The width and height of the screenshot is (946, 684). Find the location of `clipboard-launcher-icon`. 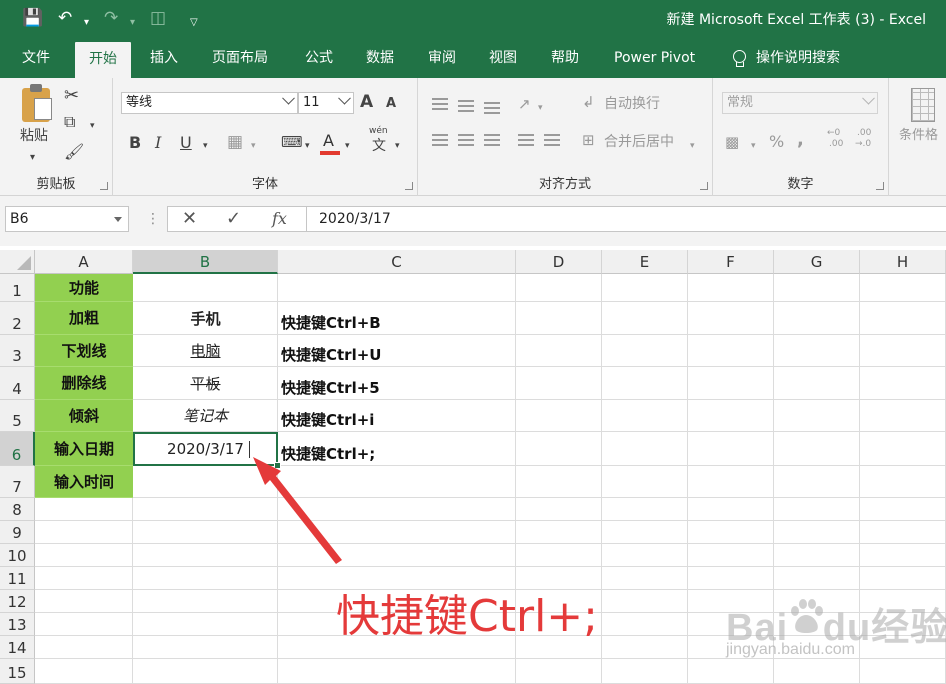

clipboard-launcher-icon is located at coordinates (104, 186).